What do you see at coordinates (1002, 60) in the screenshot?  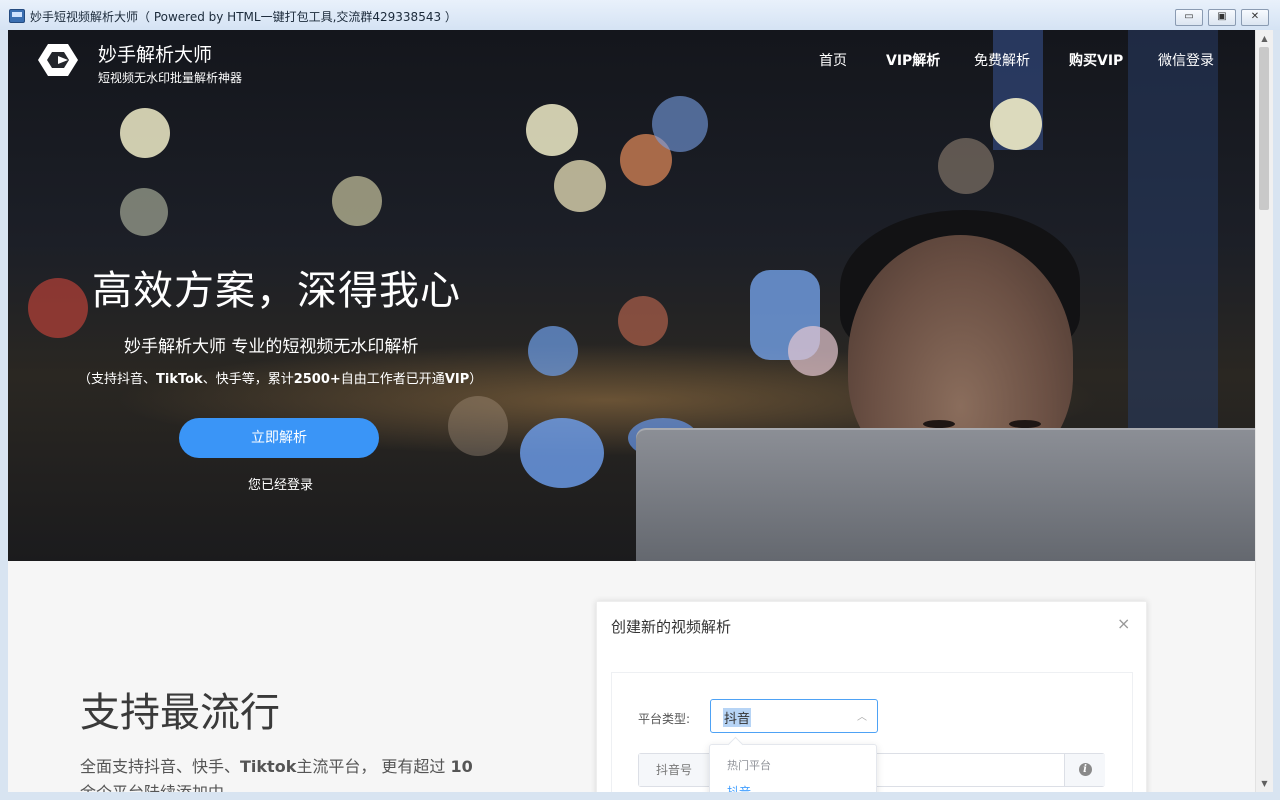 I see `nav-item-free-parse: 免费解析` at bounding box center [1002, 60].